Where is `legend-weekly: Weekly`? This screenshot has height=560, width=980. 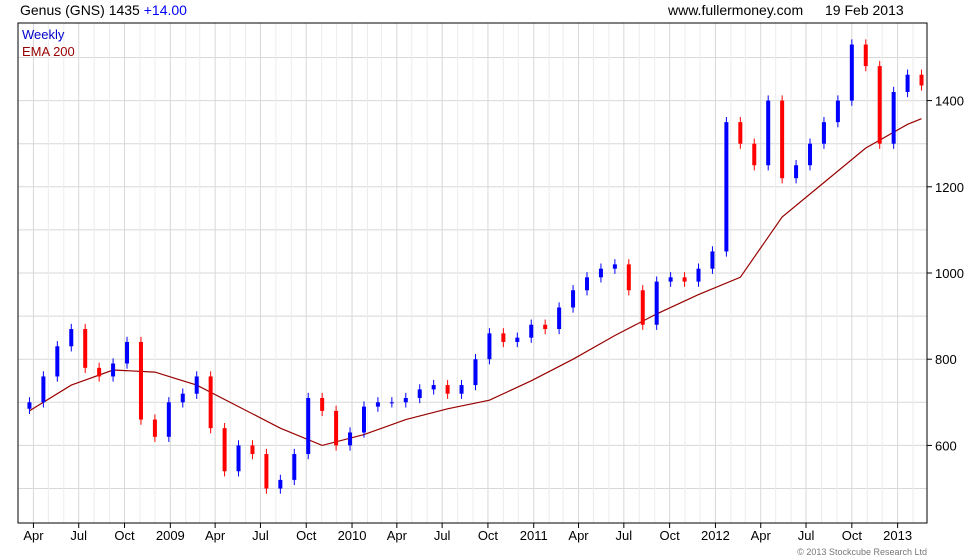 legend-weekly: Weekly is located at coordinates (43, 34).